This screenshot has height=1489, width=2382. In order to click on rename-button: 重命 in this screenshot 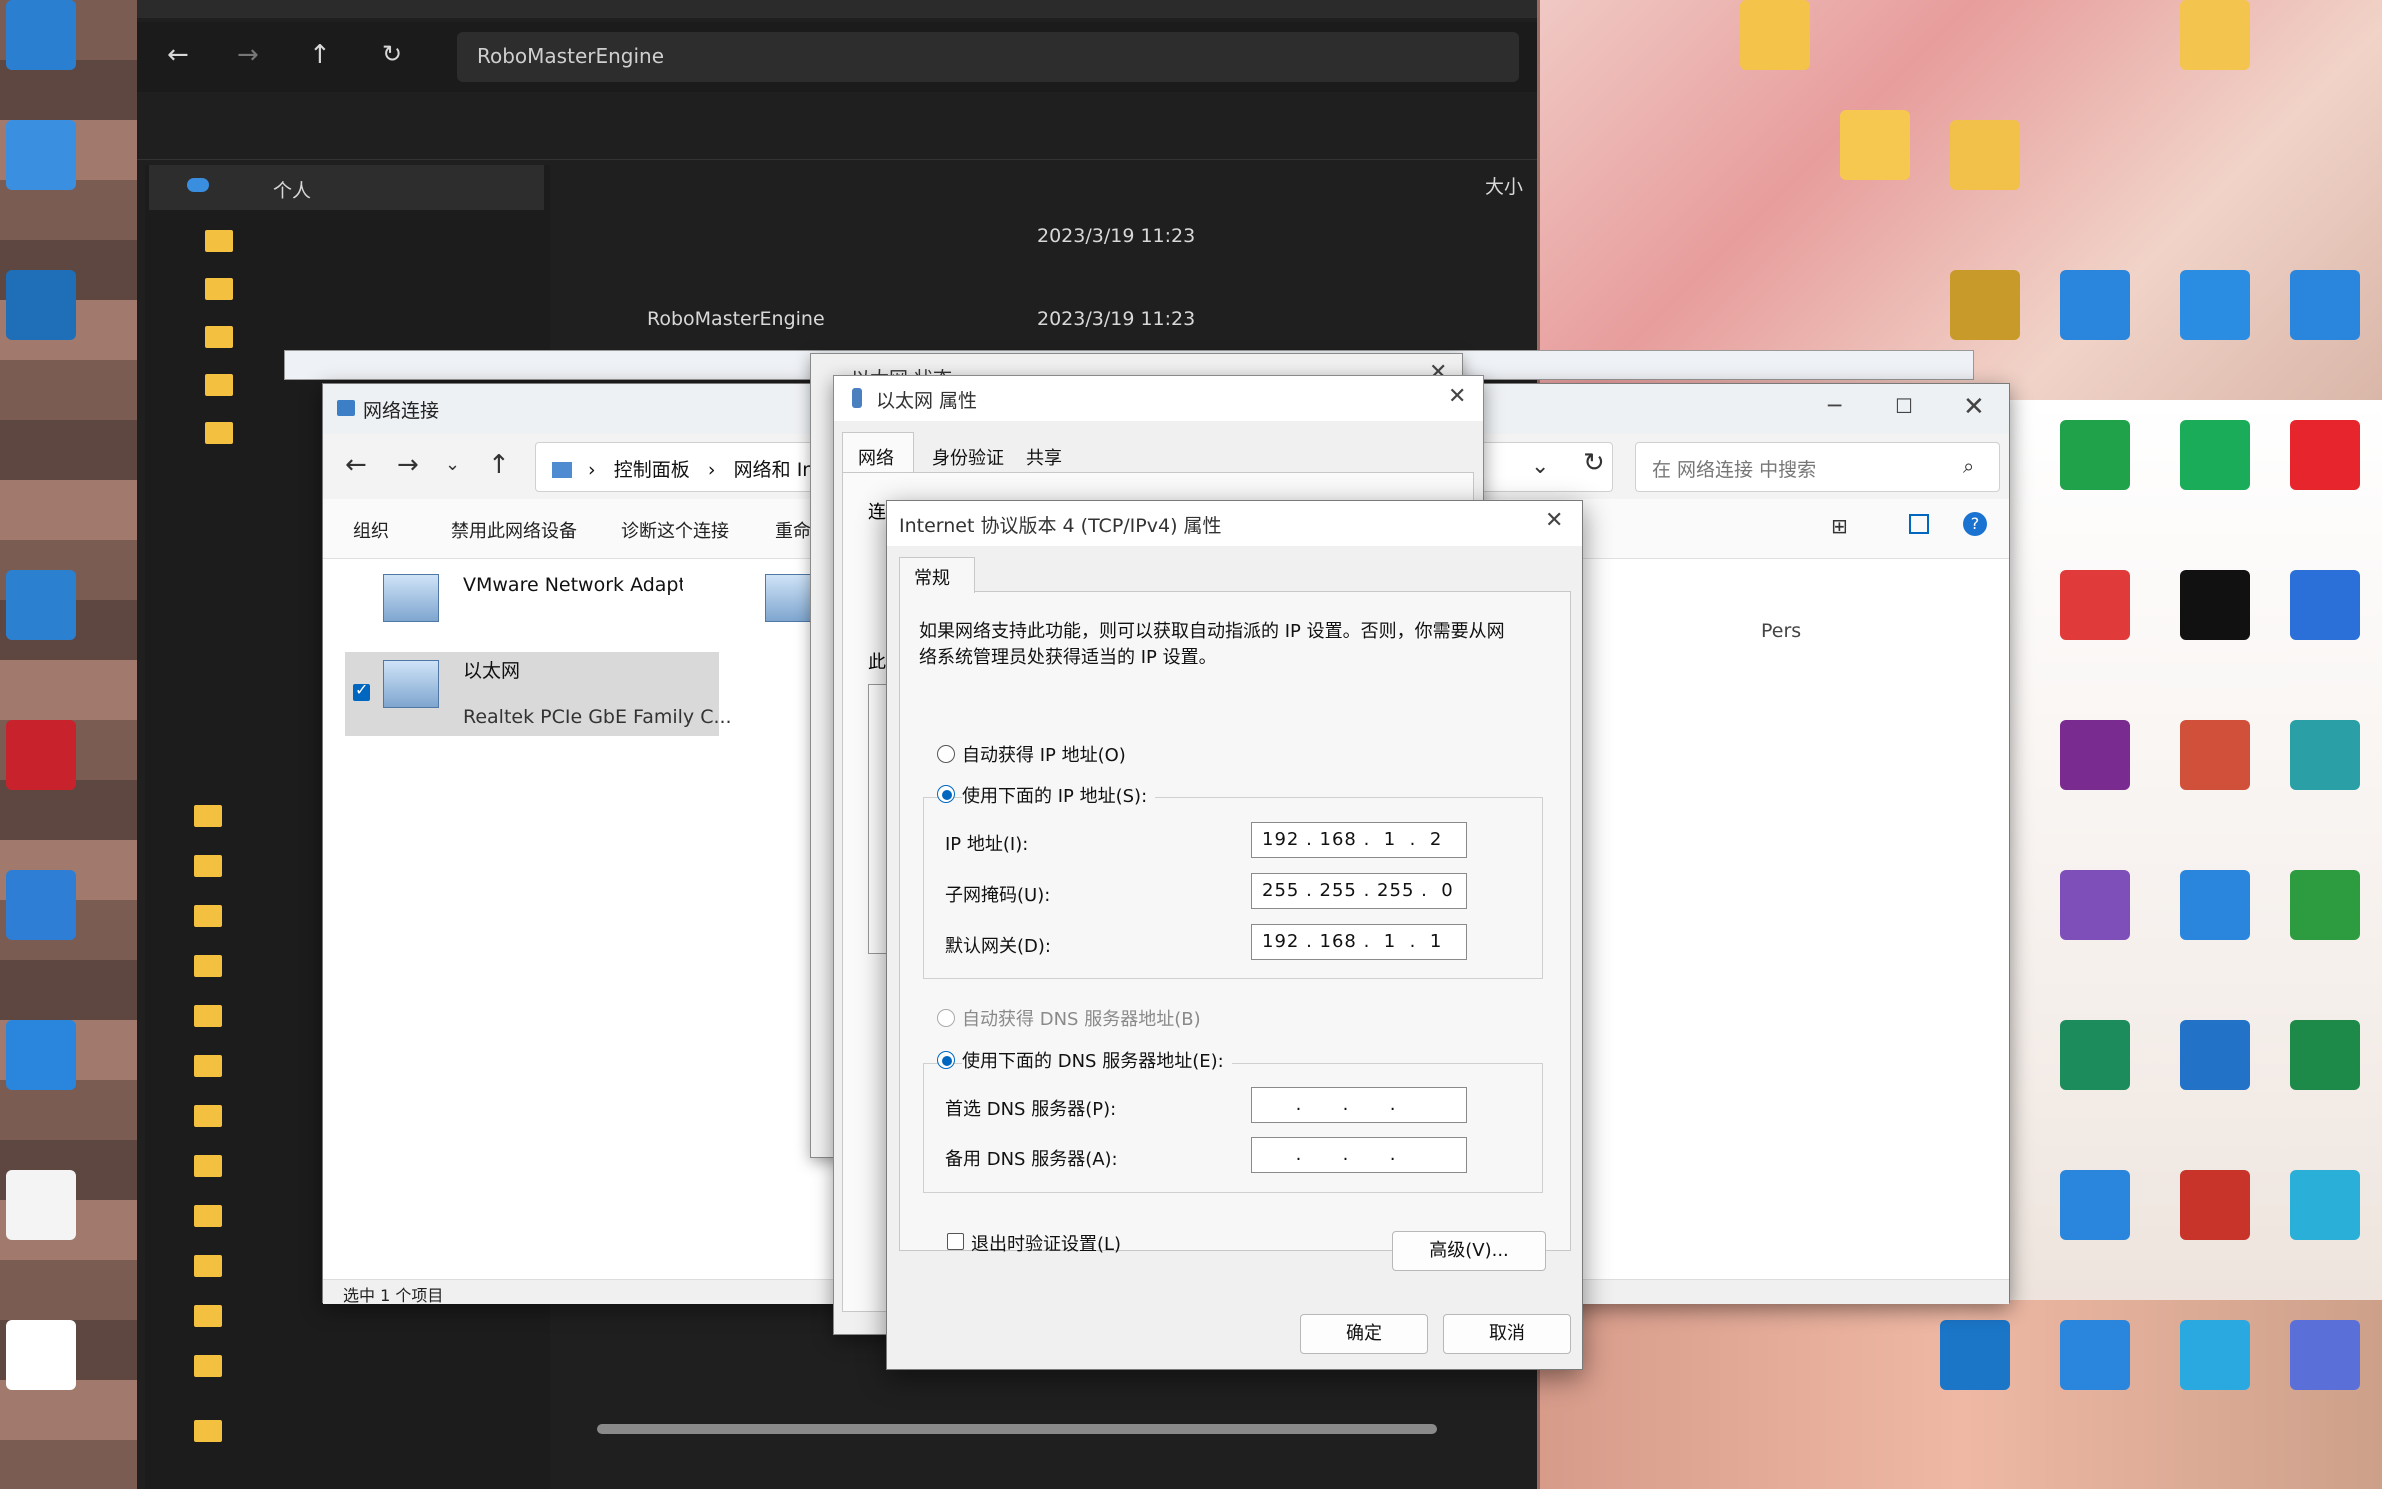, I will do `click(793, 530)`.